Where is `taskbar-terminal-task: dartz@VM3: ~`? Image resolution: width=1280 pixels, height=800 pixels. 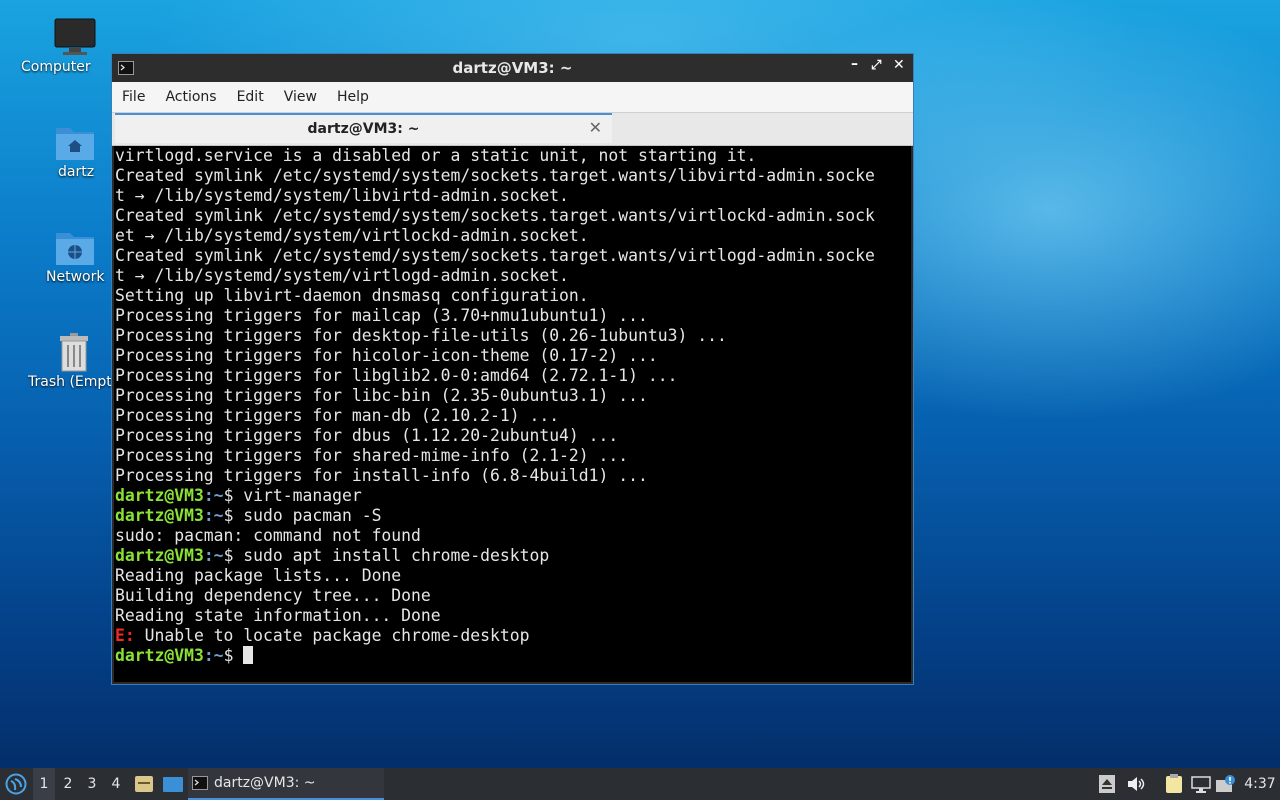
taskbar-terminal-task: dartz@VM3: ~ is located at coordinates (286, 784).